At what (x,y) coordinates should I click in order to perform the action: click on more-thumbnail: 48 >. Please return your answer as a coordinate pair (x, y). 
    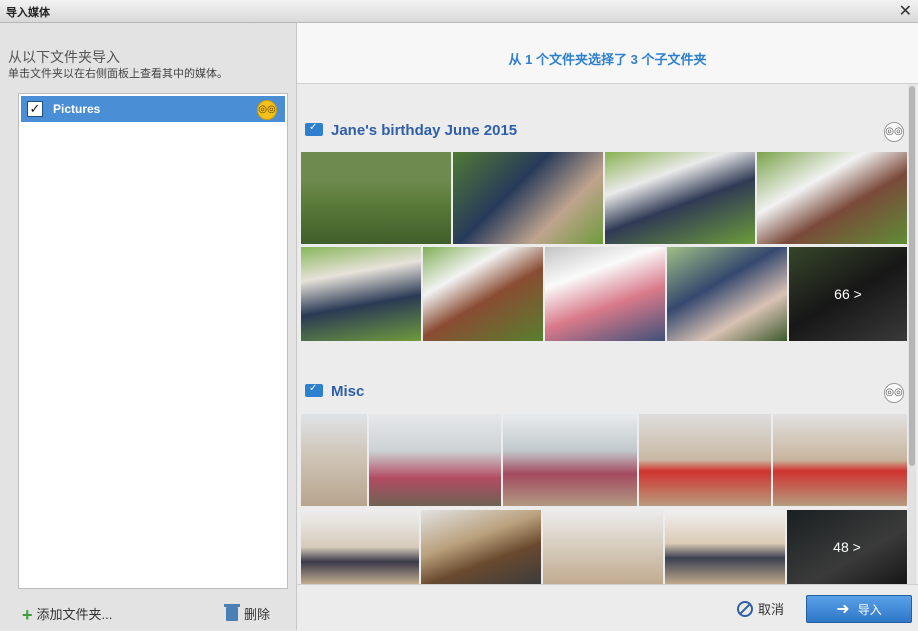
    Looking at the image, I should click on (847, 547).